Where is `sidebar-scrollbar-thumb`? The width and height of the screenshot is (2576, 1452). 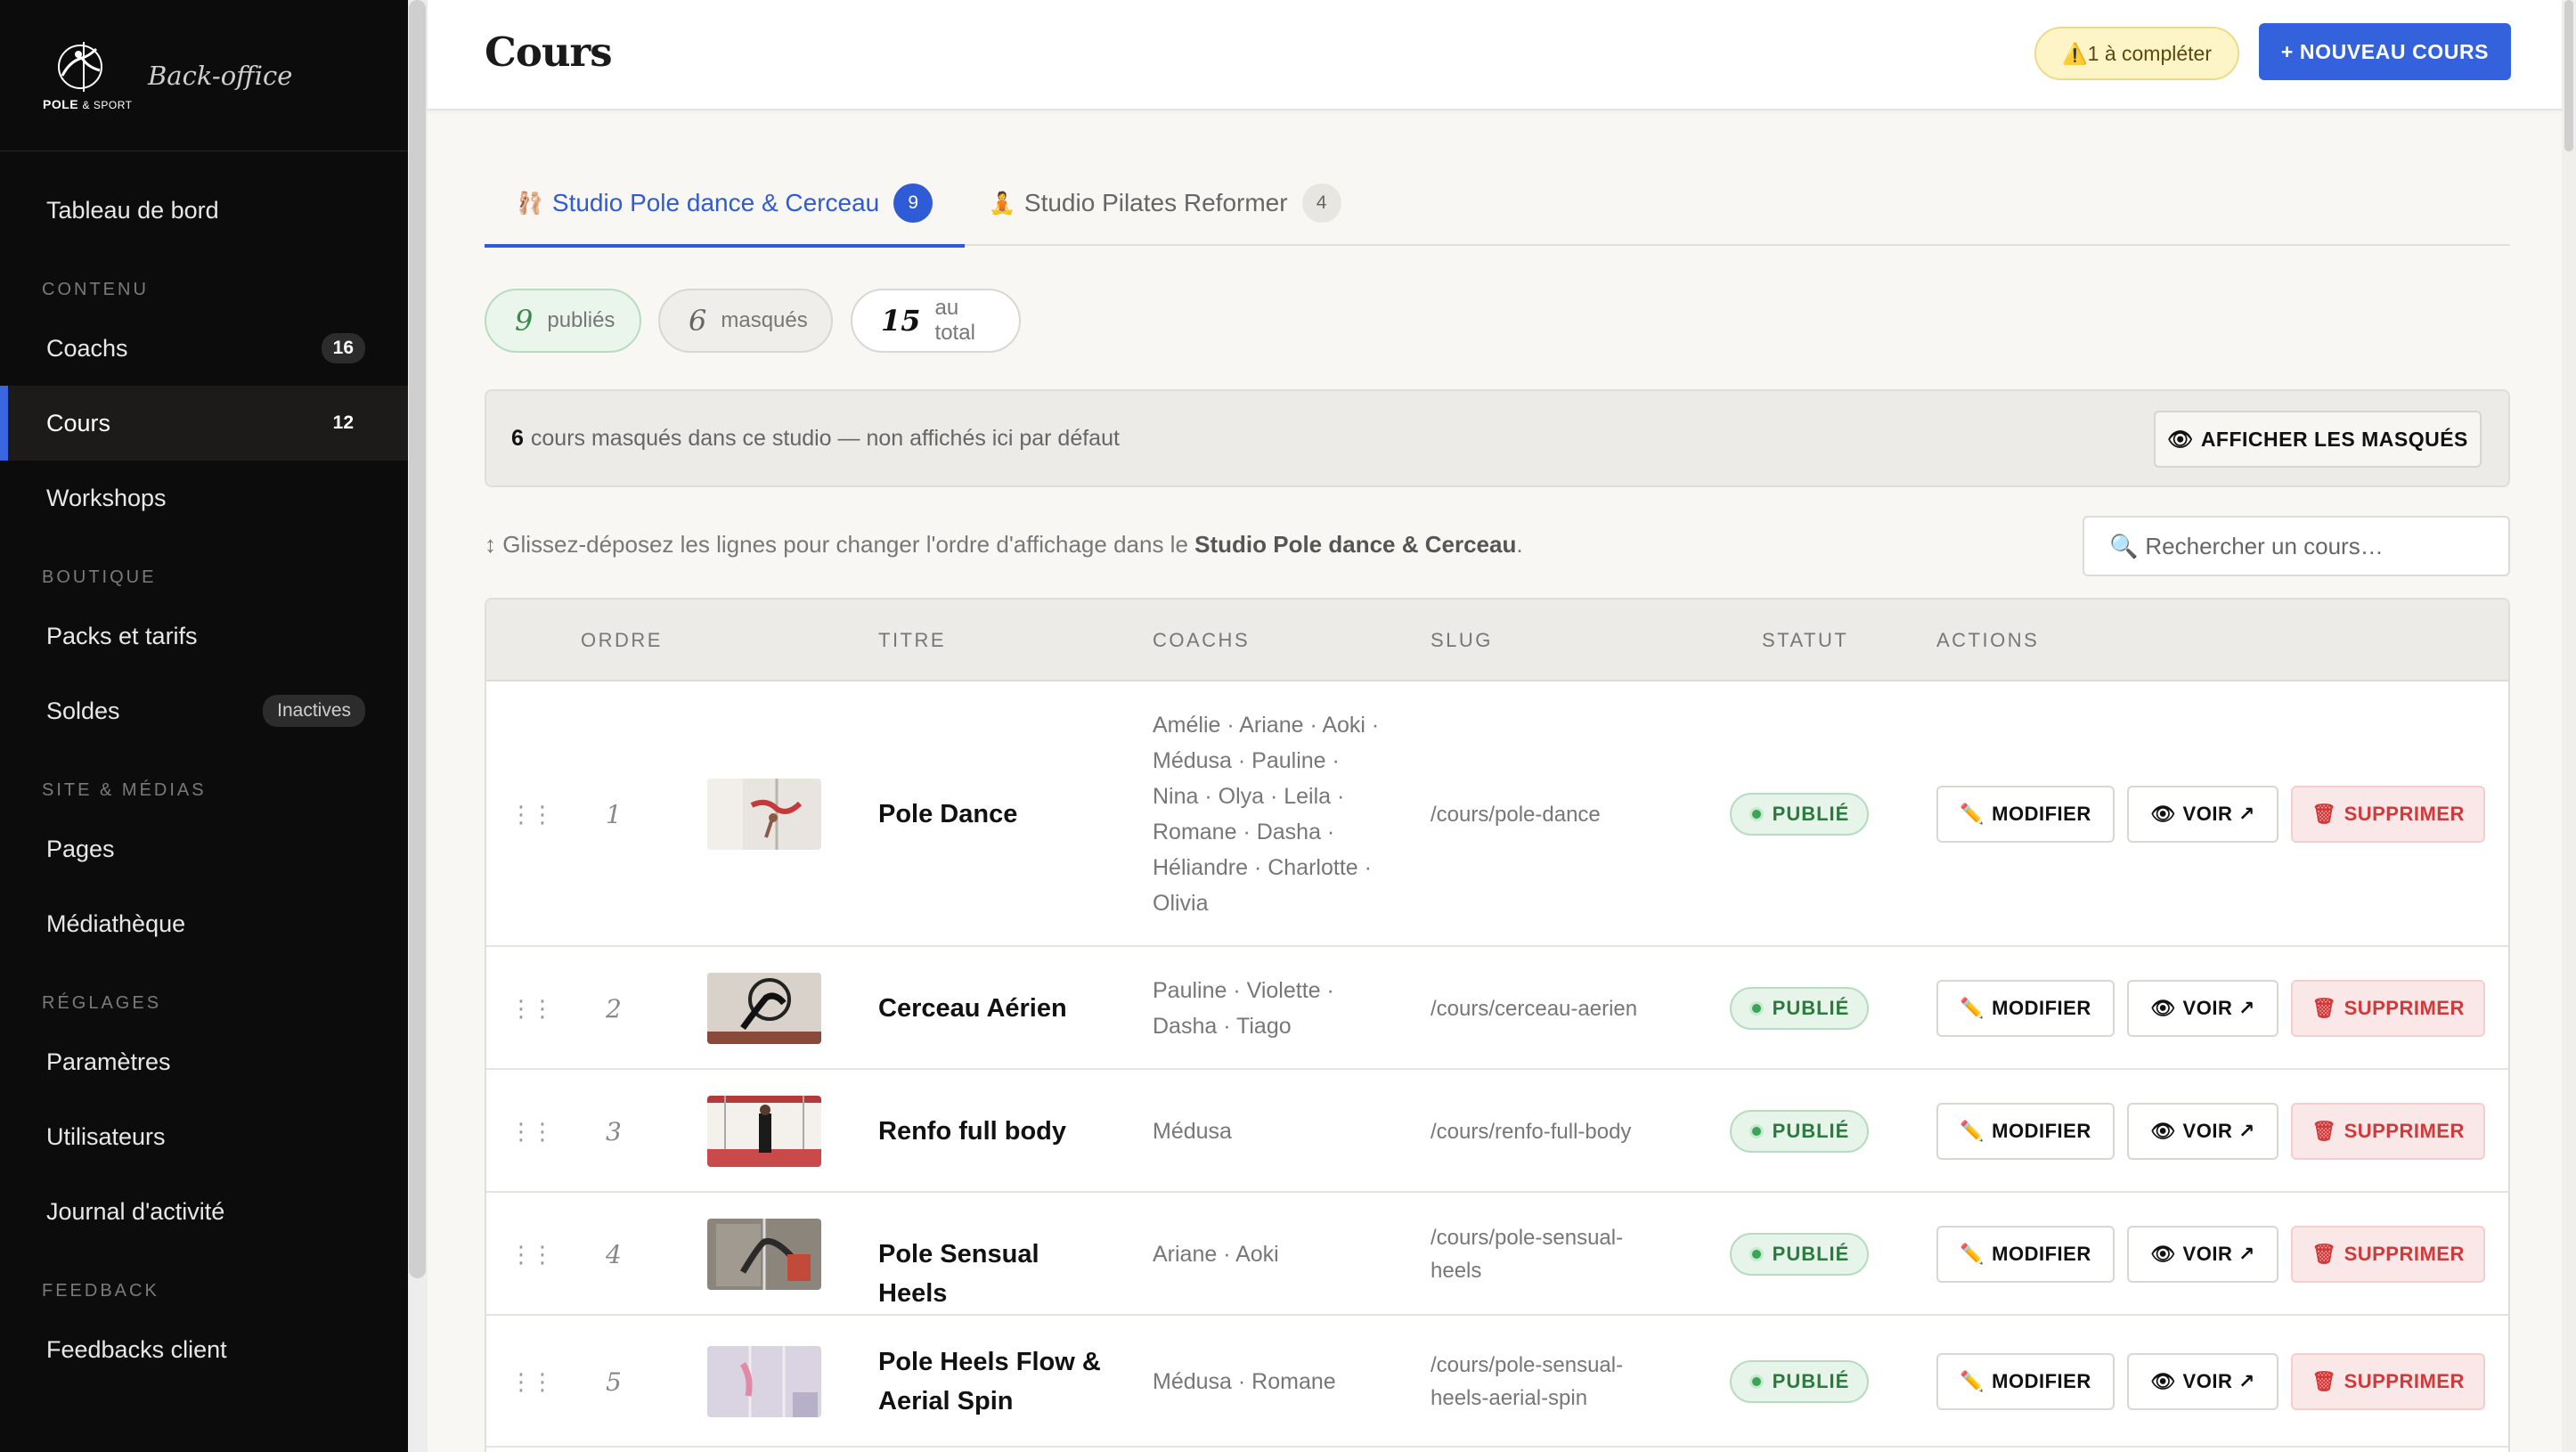 sidebar-scrollbar-thumb is located at coordinates (418, 639).